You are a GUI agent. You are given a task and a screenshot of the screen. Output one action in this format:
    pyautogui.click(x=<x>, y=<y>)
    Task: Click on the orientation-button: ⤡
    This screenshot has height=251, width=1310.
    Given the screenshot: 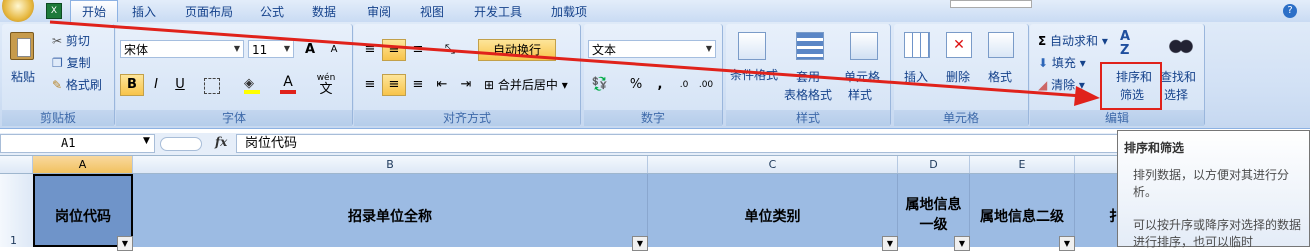 What is the action you would take?
    pyautogui.click(x=450, y=50)
    